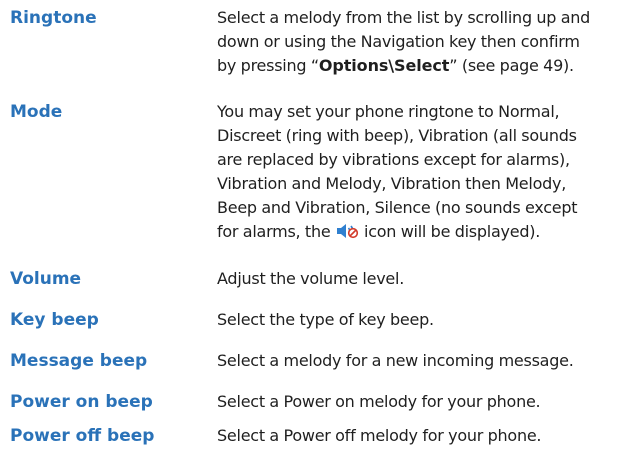 The image size is (644, 452). Describe the element at coordinates (79, 361) in the screenshot. I see `setting-term: Message beep` at that location.